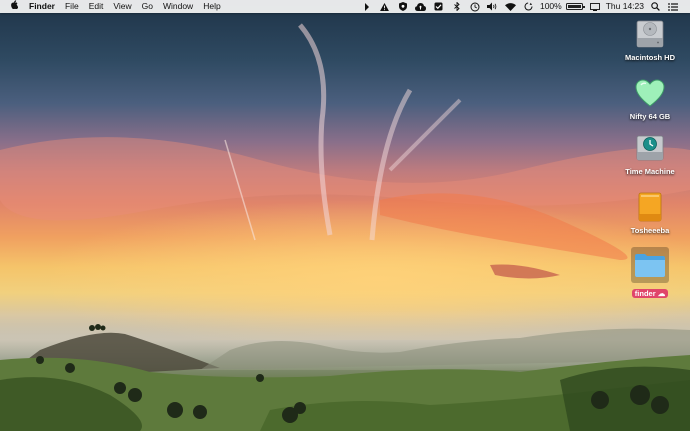  Describe the element at coordinates (511, 6) in the screenshot. I see `wifi-icon` at that location.